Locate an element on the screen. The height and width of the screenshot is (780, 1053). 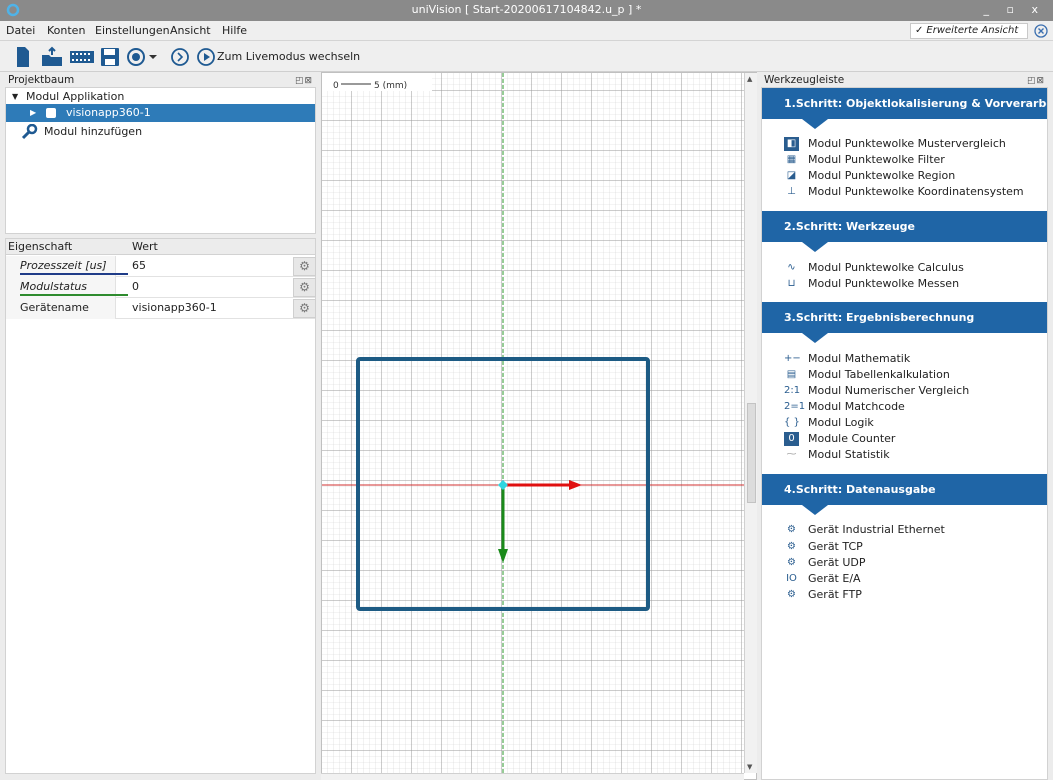
project-tree-header: Projektbaum ◰⊠ is located at coordinates (160, 80).